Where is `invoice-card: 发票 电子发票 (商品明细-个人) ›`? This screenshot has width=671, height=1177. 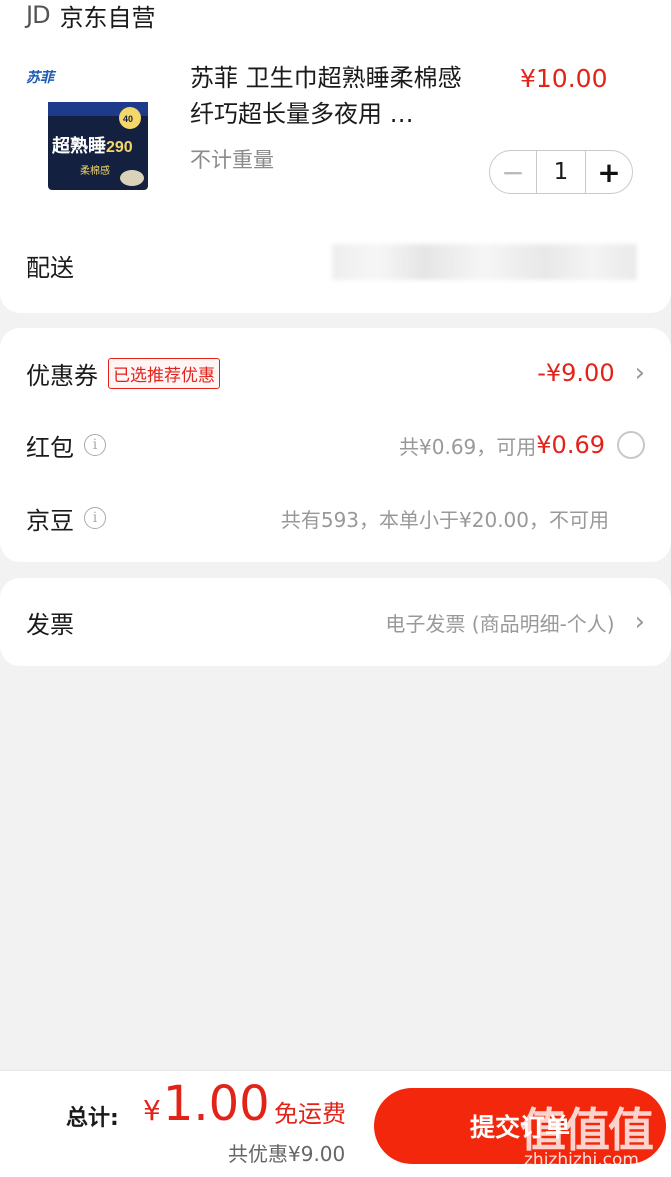
invoice-card: 发票 电子发票 (商品明细-个人) › is located at coordinates (335, 622).